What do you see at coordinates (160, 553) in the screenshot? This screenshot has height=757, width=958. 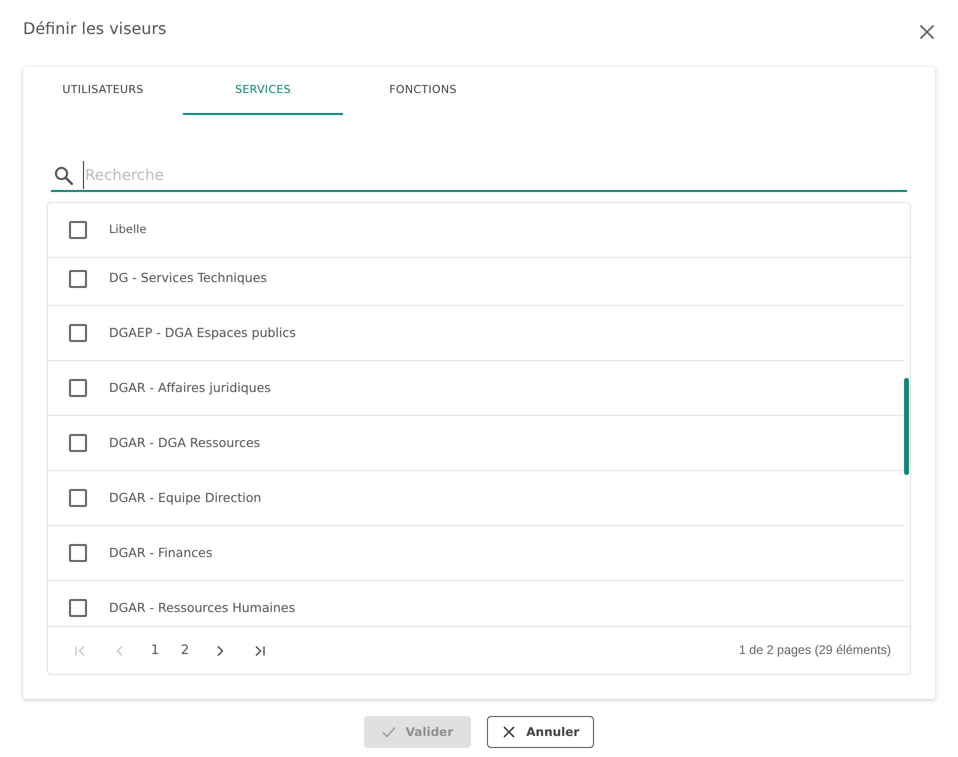 I see `table-cell-text: DGAR - Finances` at bounding box center [160, 553].